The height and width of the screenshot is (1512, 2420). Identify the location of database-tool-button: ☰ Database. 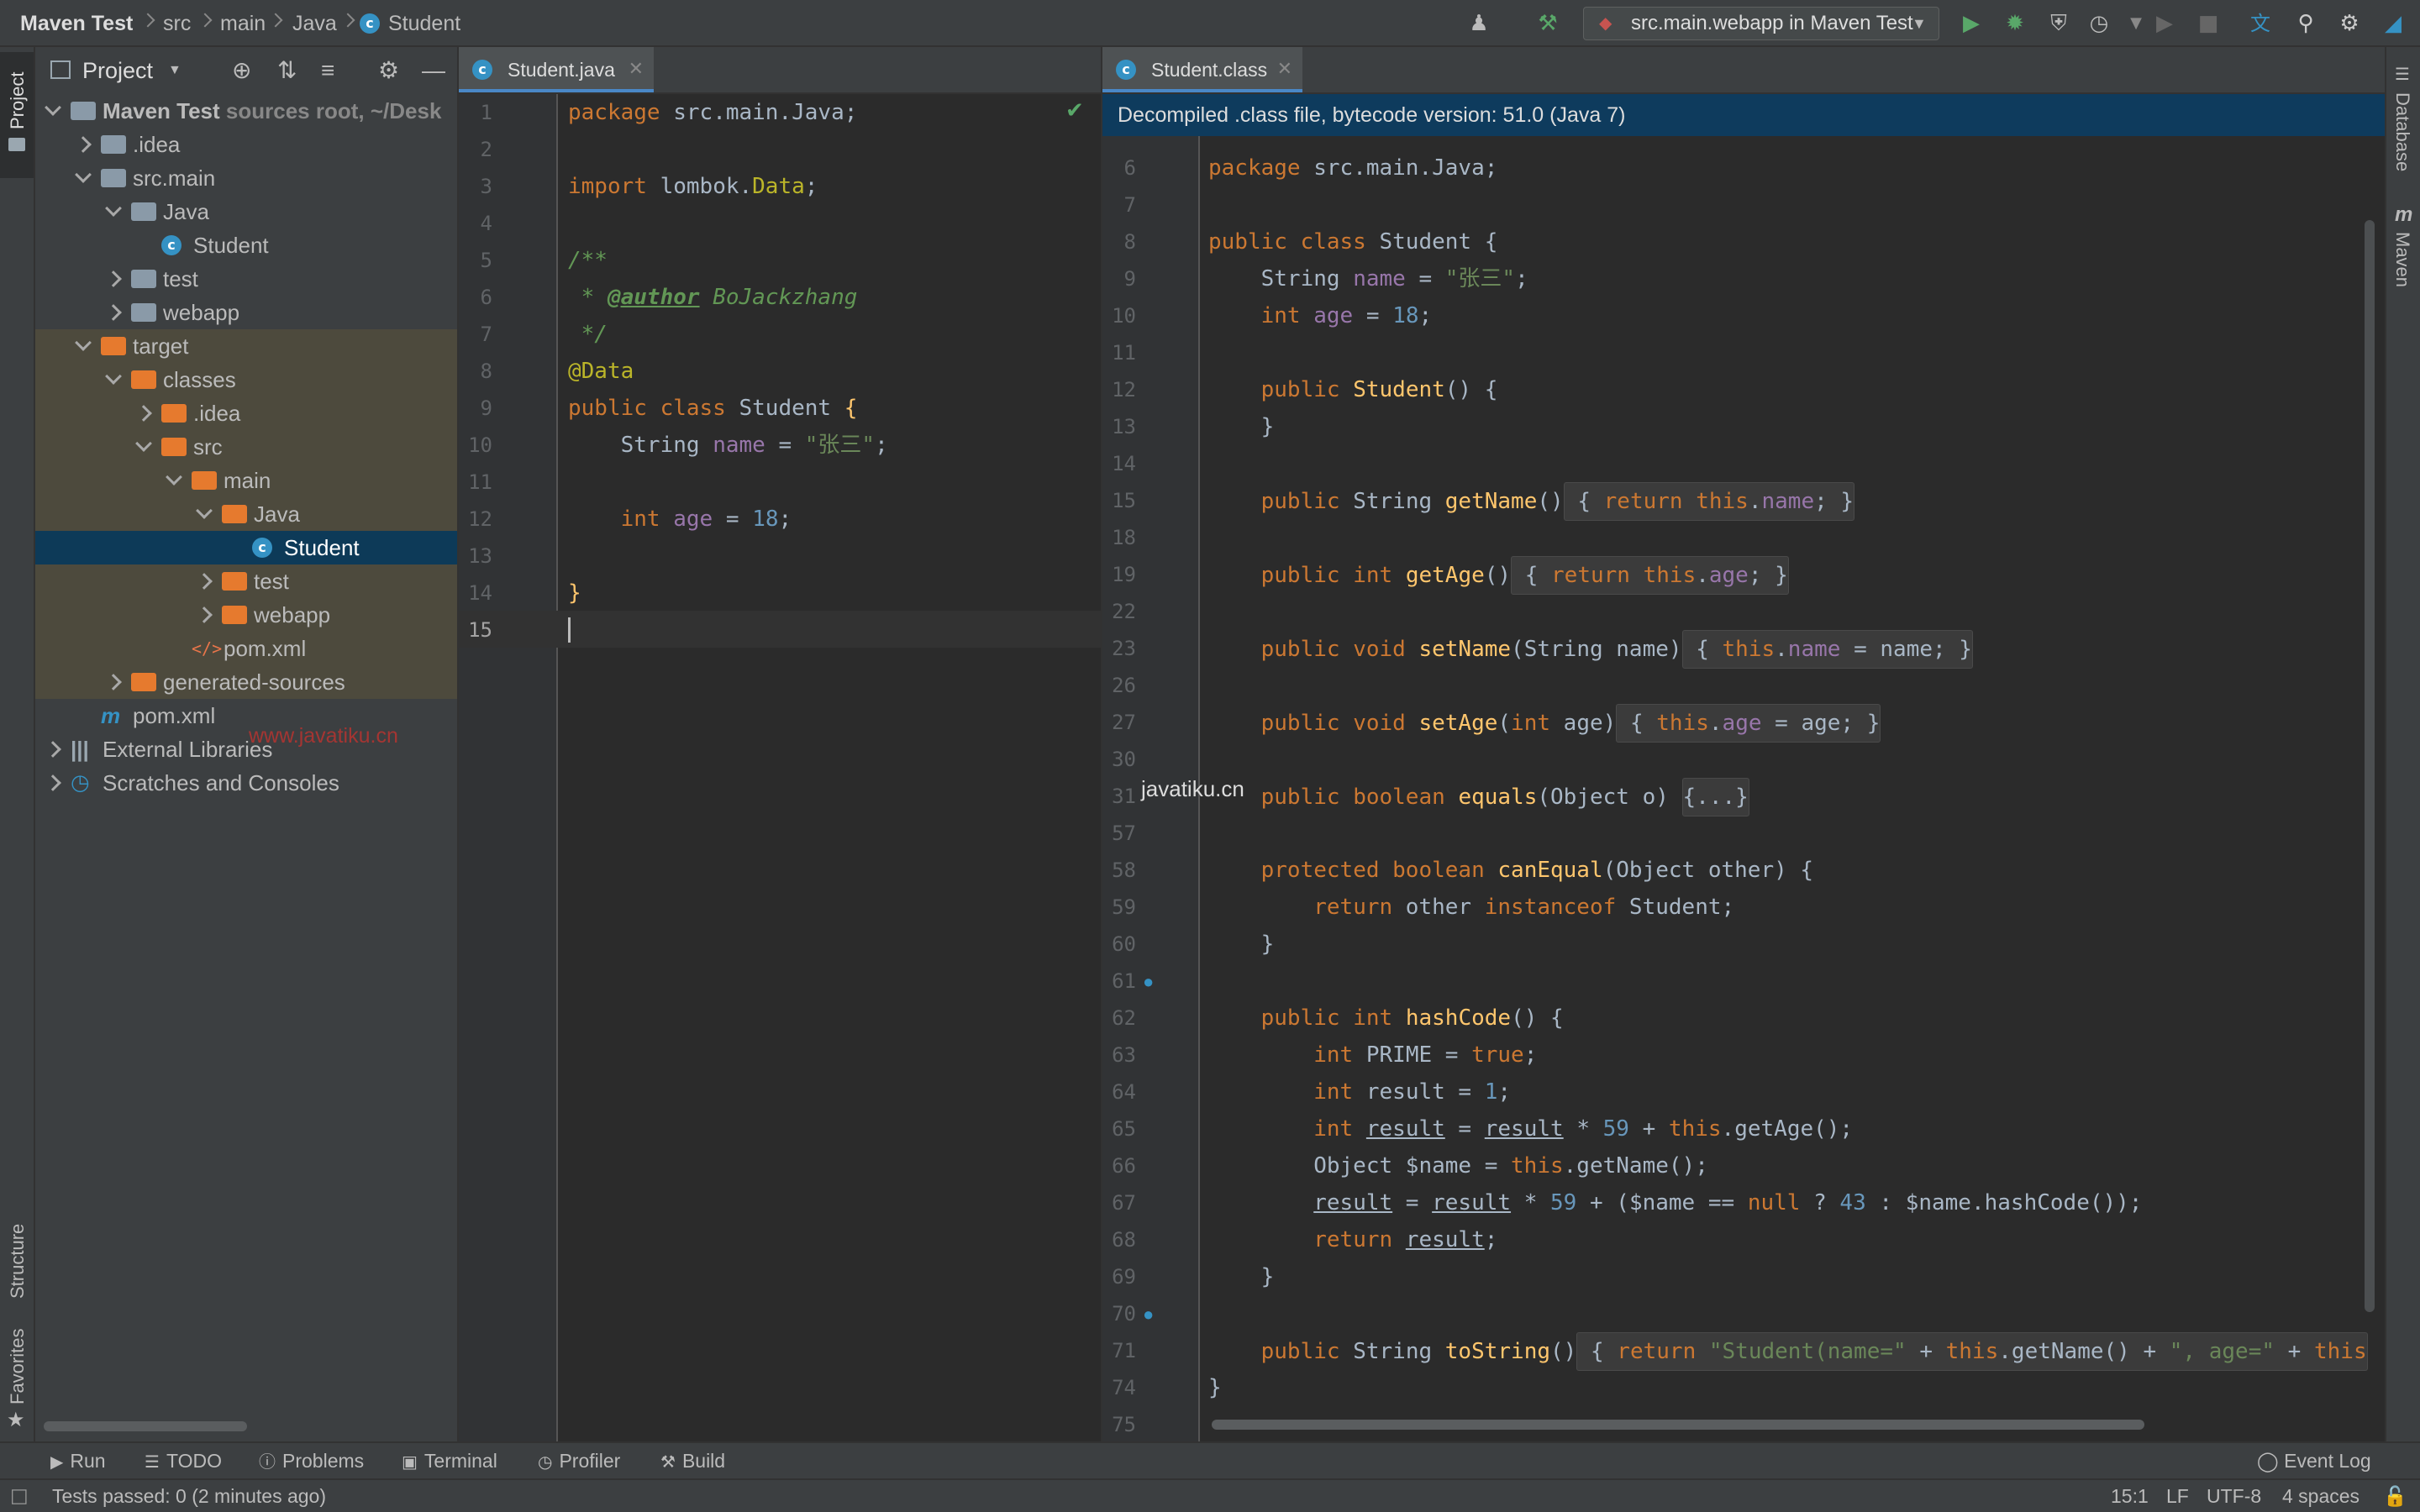
(2403, 122).